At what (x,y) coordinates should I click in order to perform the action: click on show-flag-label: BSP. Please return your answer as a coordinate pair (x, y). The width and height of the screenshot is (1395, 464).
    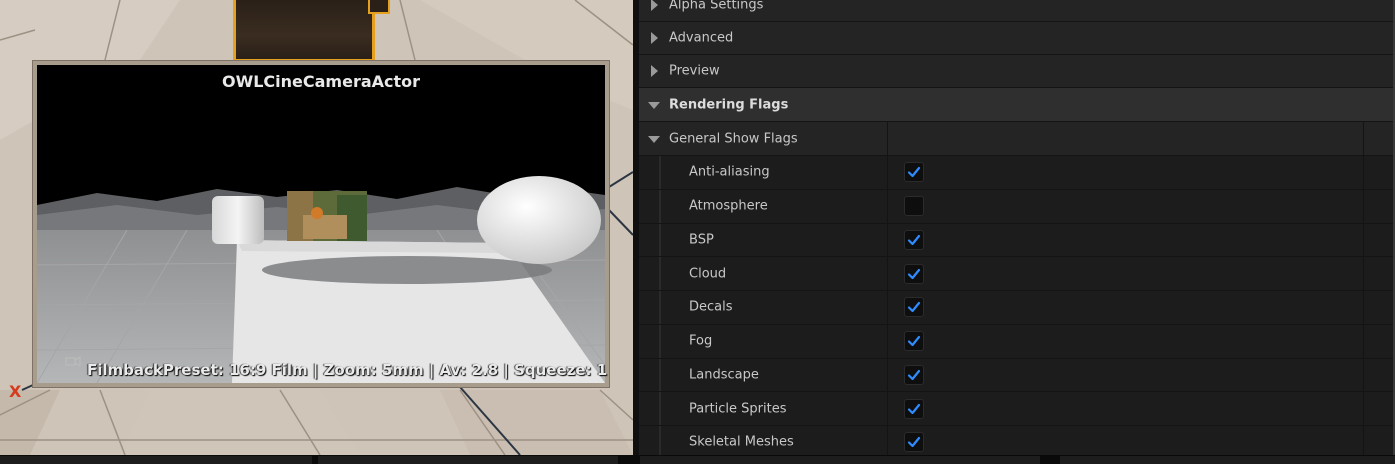
    Looking at the image, I should click on (701, 240).